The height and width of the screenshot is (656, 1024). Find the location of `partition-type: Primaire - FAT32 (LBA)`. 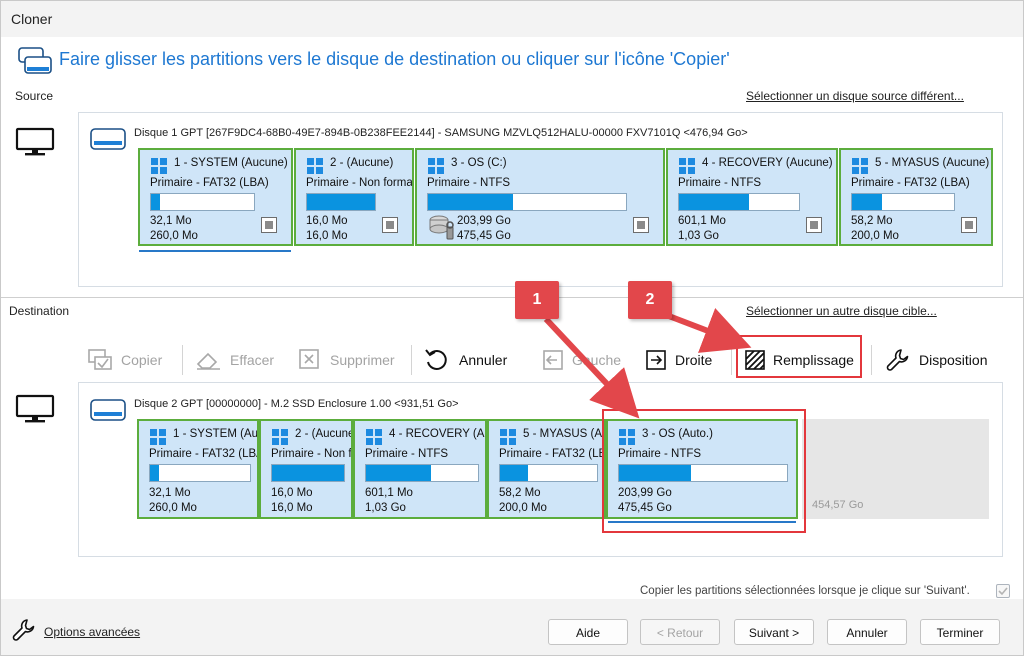

partition-type: Primaire - FAT32 (LBA) is located at coordinates (204, 454).